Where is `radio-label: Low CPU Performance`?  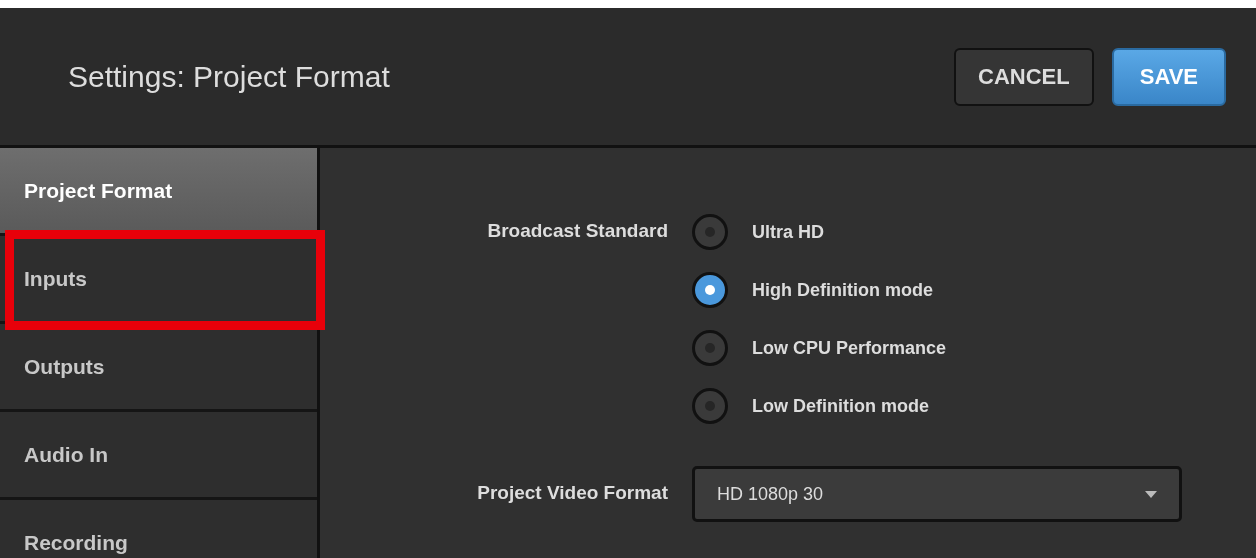
radio-label: Low CPU Performance is located at coordinates (849, 348).